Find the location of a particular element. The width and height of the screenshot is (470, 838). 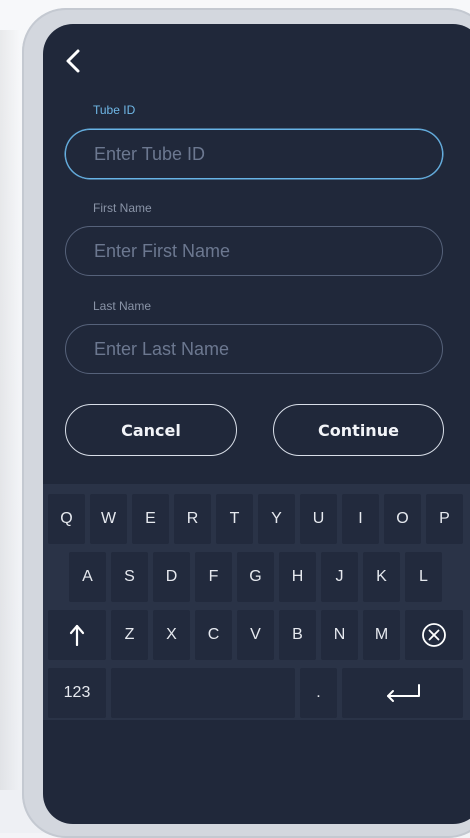

key-b: B is located at coordinates (297, 635).